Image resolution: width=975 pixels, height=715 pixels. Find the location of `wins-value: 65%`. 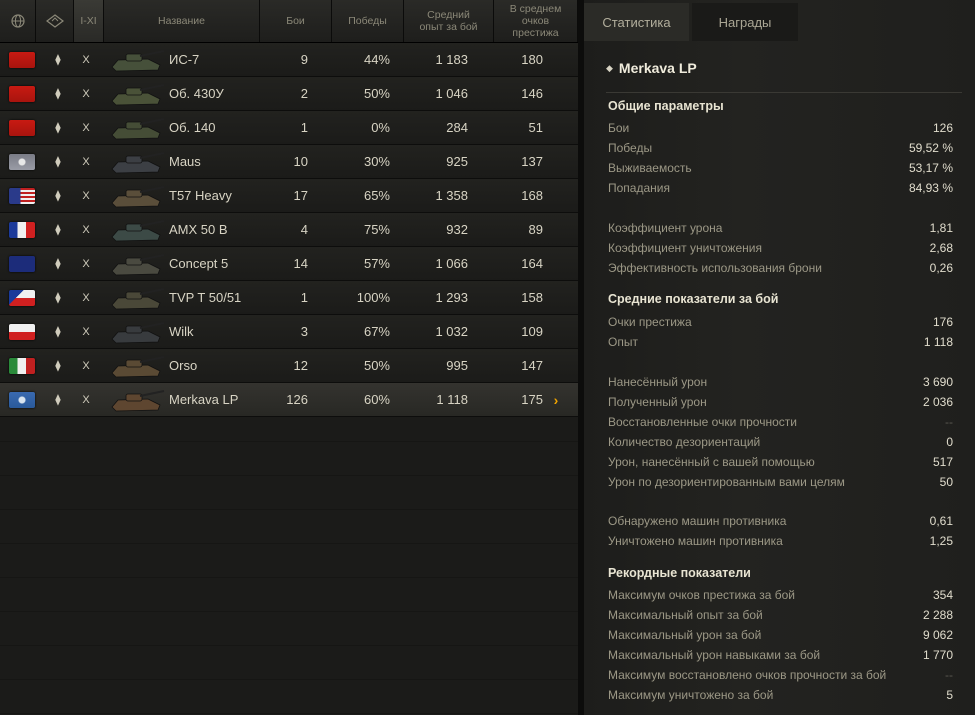

wins-value: 65% is located at coordinates (376, 195).